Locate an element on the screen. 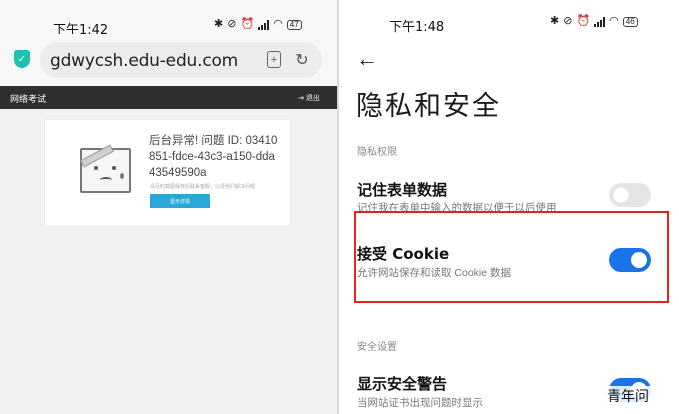 This screenshot has width=679, height=414. status-icons: ✱ ⊘ ⏰ ◠ 46 is located at coordinates (594, 21).